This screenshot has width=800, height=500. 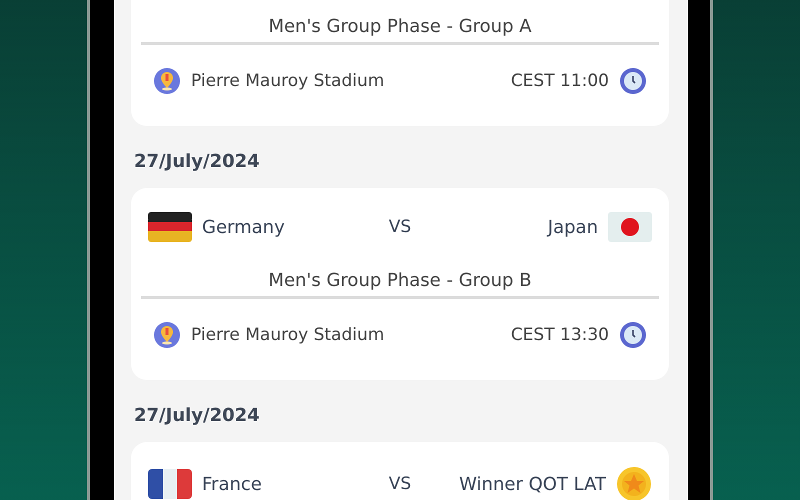 I want to click on group-label: Men's Group Phase - Group B, so click(x=400, y=281).